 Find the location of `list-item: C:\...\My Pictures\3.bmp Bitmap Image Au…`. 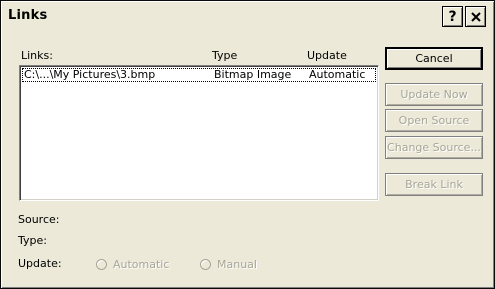

list-item: C:\...\My Pictures\3.bmp Bitmap Image Au… is located at coordinates (199, 75).